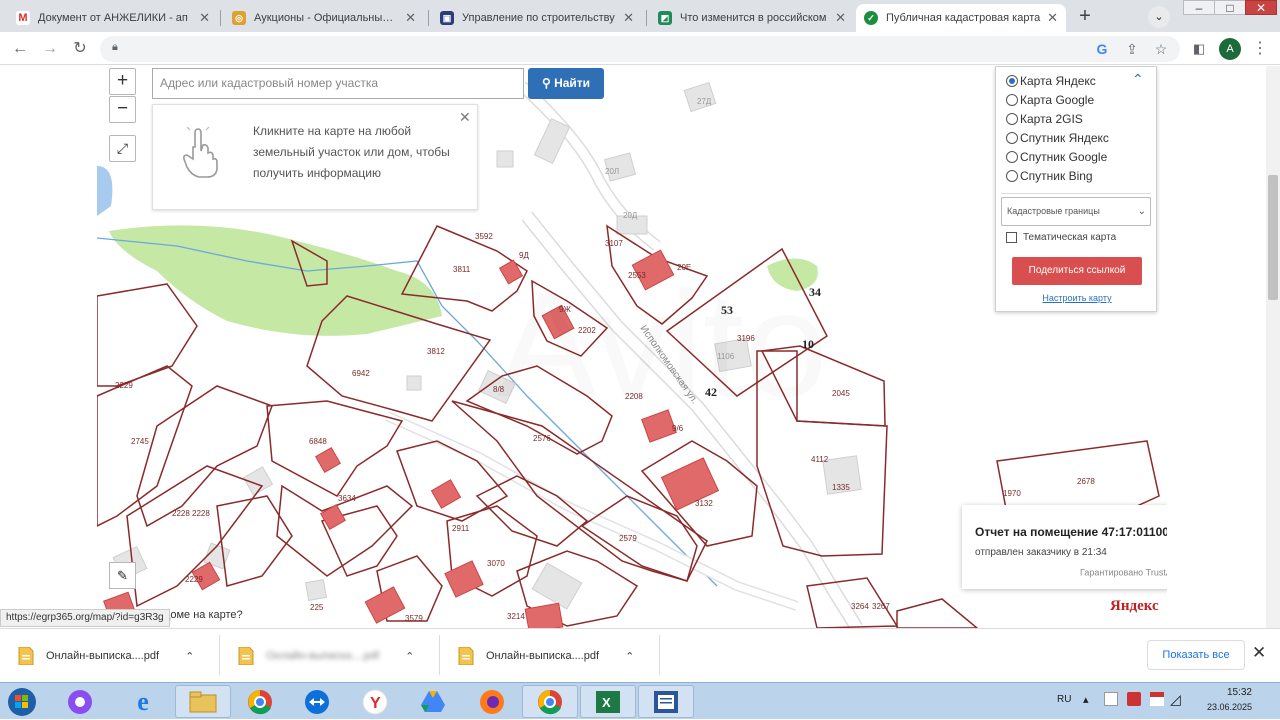 The image size is (1280, 720). I want to click on address-bar: 🔒︎, so click(640, 49).